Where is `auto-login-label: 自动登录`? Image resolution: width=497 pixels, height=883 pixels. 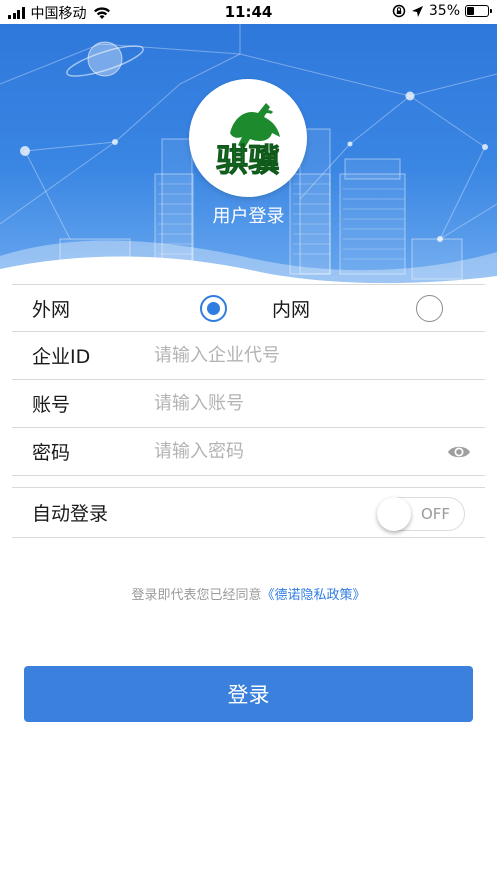 auto-login-label: 自动登录 is located at coordinates (70, 514).